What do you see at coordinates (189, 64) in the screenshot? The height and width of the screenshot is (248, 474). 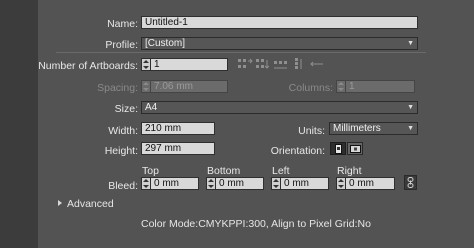 I see `artboards-input: 1` at bounding box center [189, 64].